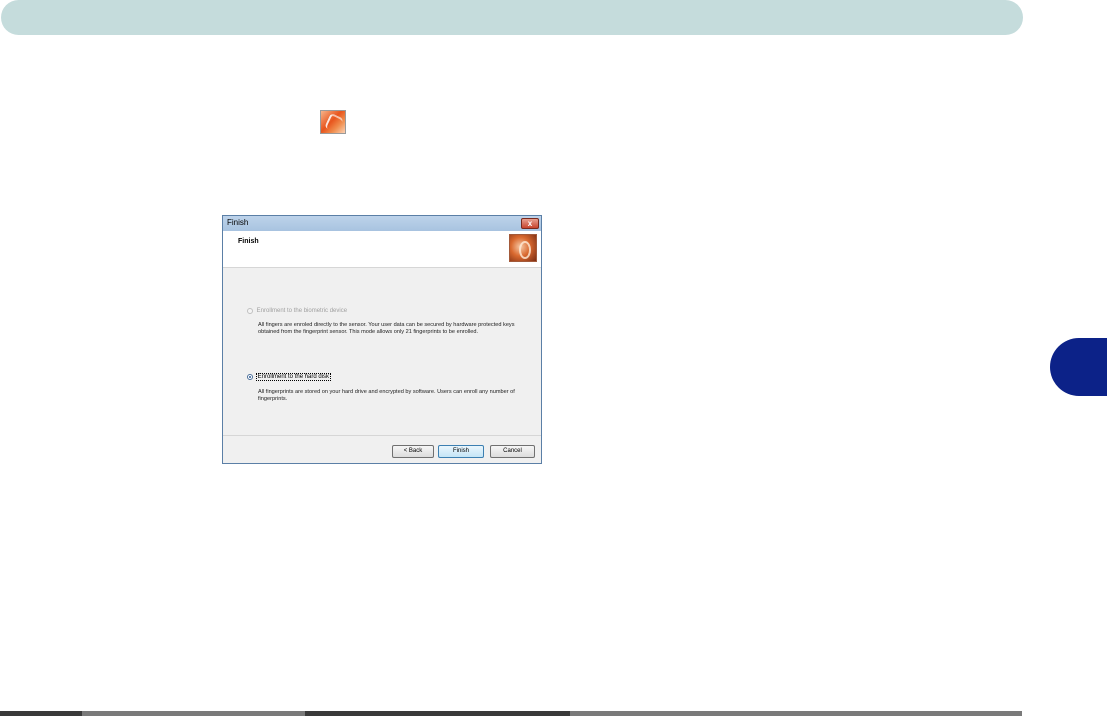 Image resolution: width=1107 pixels, height=721 pixels. I want to click on back-button: < Back, so click(413, 451).